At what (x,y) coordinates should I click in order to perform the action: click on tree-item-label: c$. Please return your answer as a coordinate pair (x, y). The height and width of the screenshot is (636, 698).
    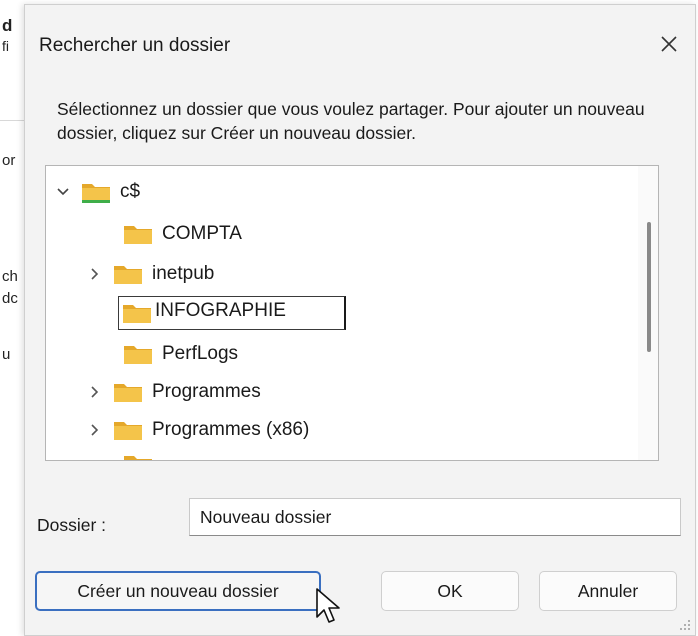
    Looking at the image, I should click on (130, 191).